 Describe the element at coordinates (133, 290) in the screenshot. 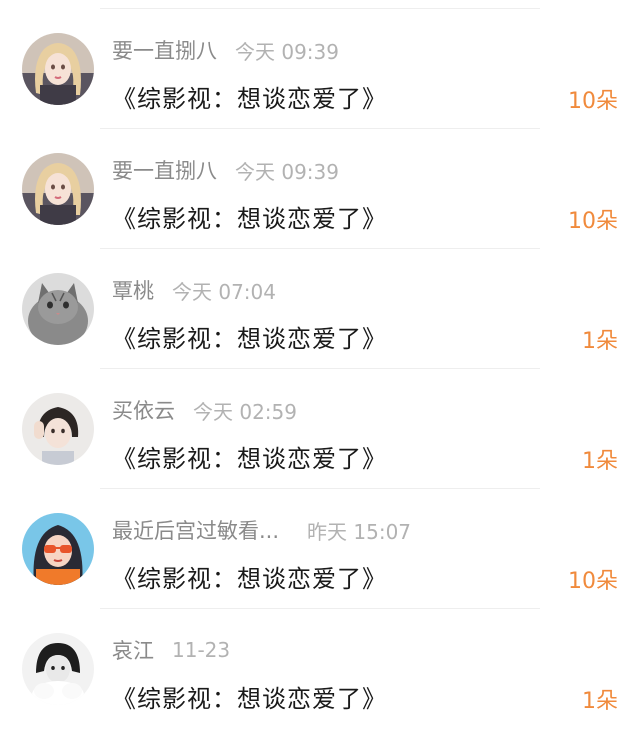

I see `username: 覃桃` at that location.